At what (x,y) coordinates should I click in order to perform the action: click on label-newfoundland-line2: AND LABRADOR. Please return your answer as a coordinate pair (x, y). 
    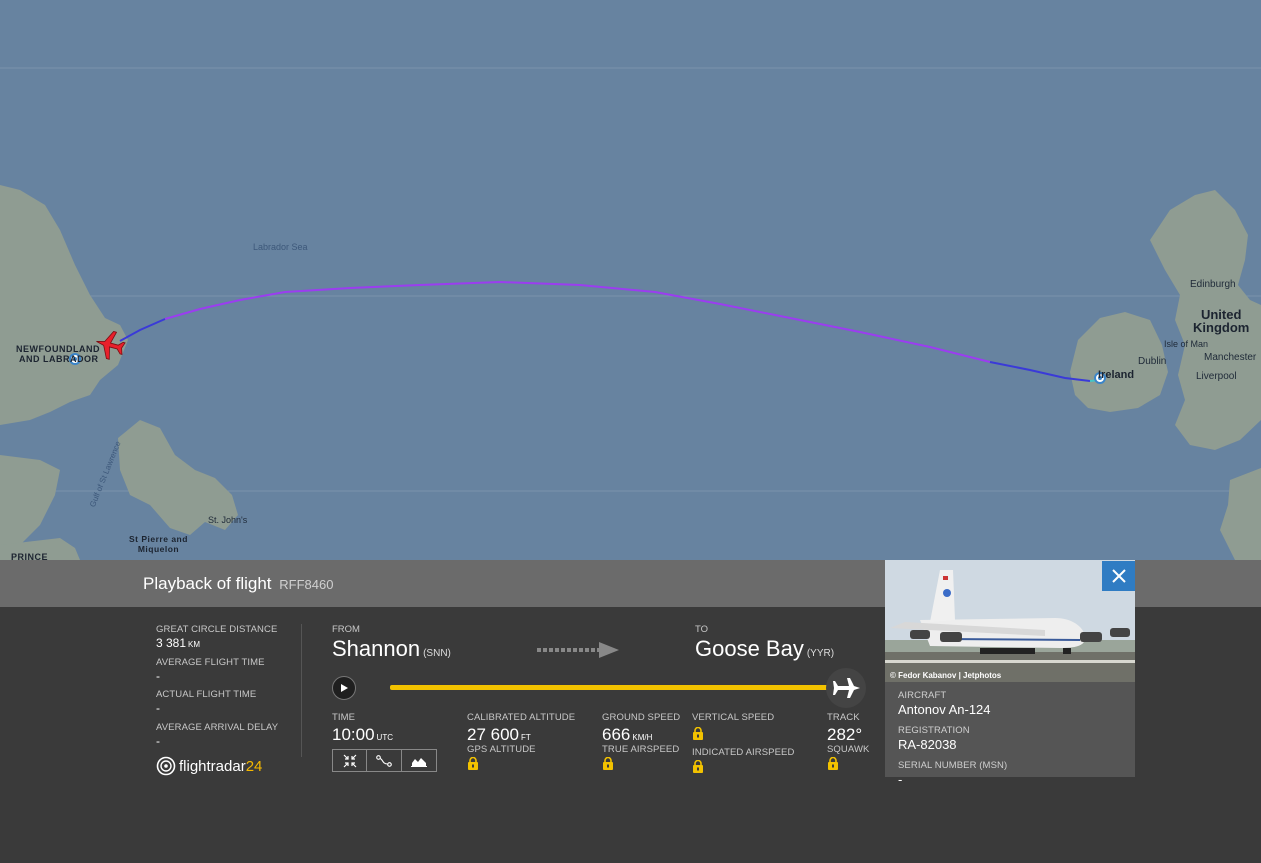
    Looking at the image, I should click on (59, 359).